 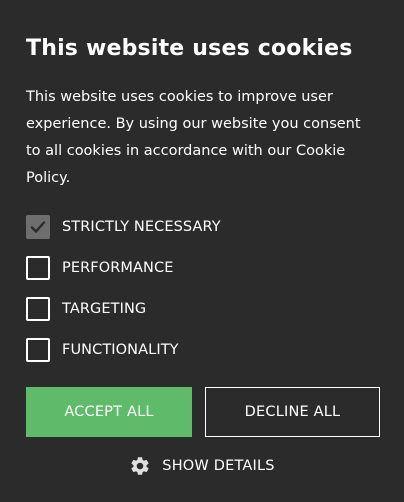 What do you see at coordinates (189, 48) in the screenshot?
I see `banner-title: This website uses cookies` at bounding box center [189, 48].